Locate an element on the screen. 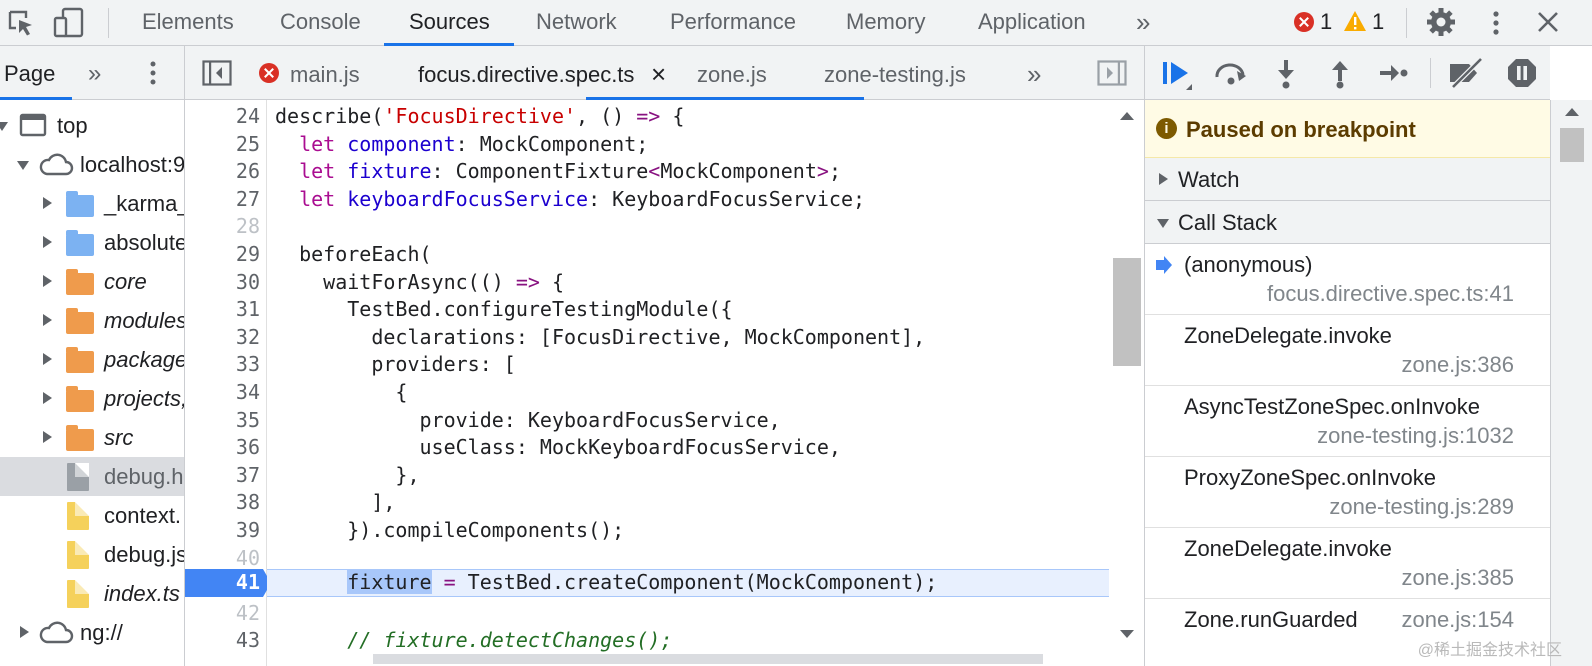 This screenshot has height=666, width=1592. step-icon is located at coordinates (1394, 73).